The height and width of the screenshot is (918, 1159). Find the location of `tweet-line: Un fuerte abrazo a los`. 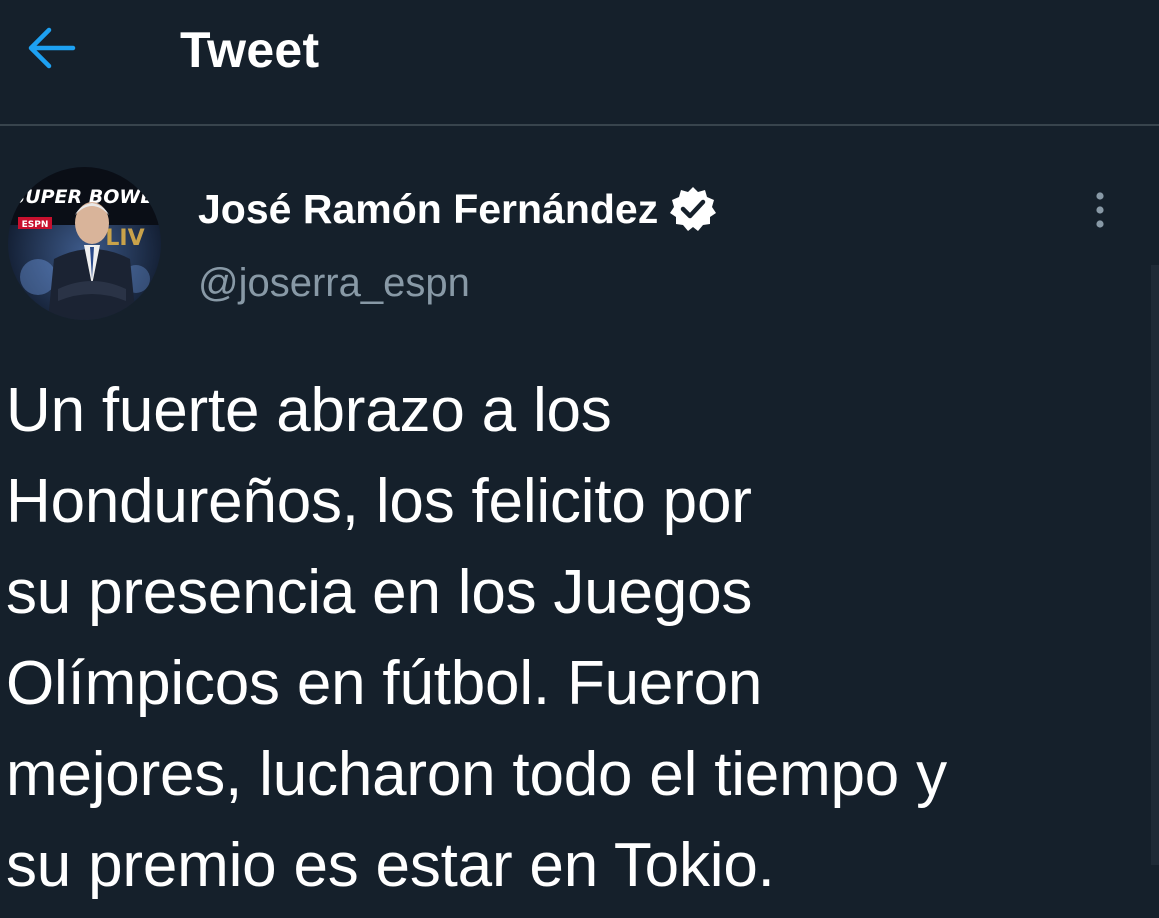

tweet-line: Un fuerte abrazo a los is located at coordinates (309, 410).